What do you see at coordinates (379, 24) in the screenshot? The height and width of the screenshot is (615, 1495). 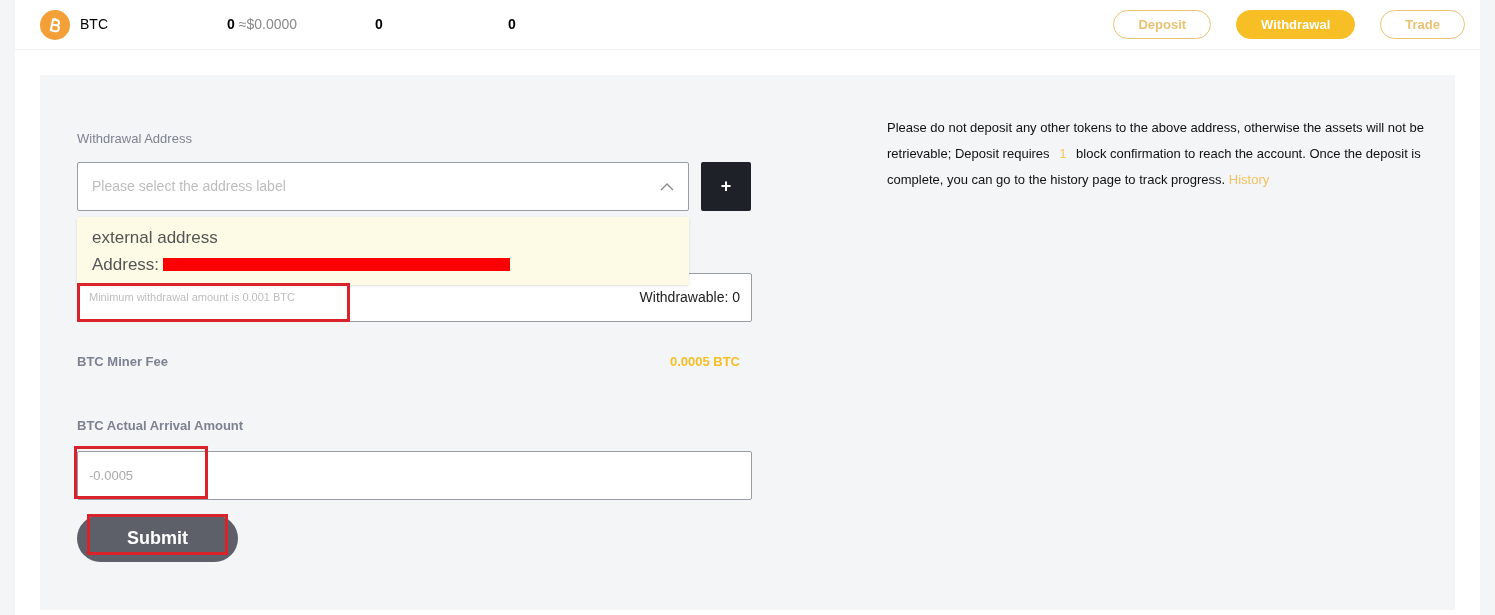 I see `available-balance: 0` at bounding box center [379, 24].